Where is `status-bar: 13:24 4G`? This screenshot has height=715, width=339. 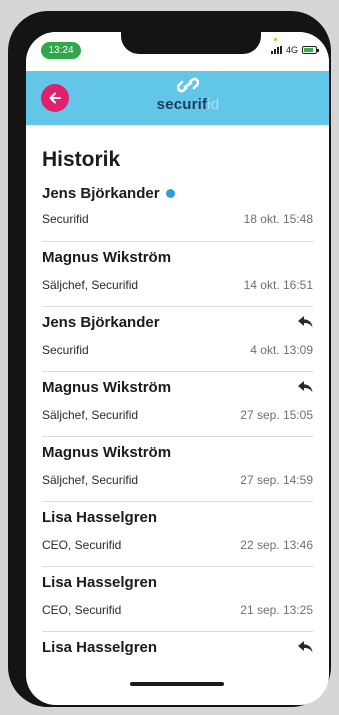 status-bar: 13:24 4G is located at coordinates (177, 51).